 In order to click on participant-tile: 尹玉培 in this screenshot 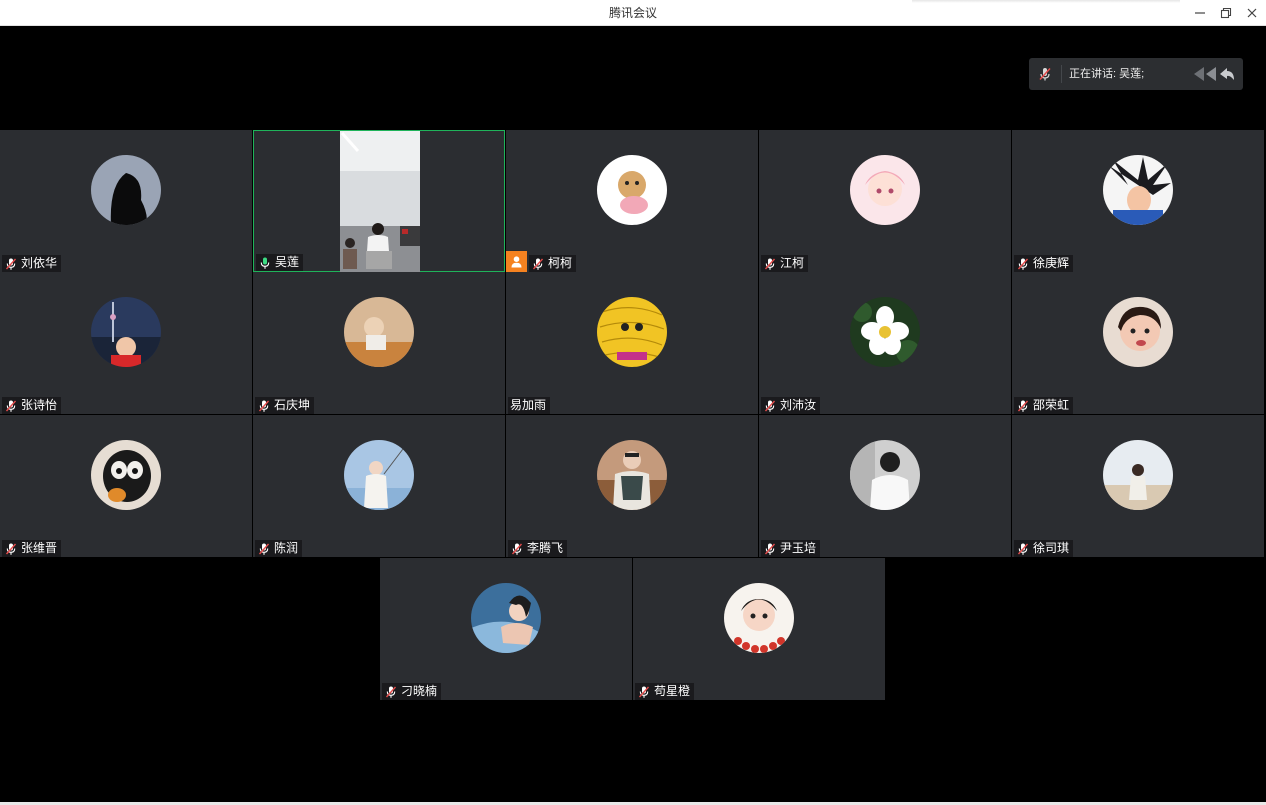, I will do `click(885, 486)`.